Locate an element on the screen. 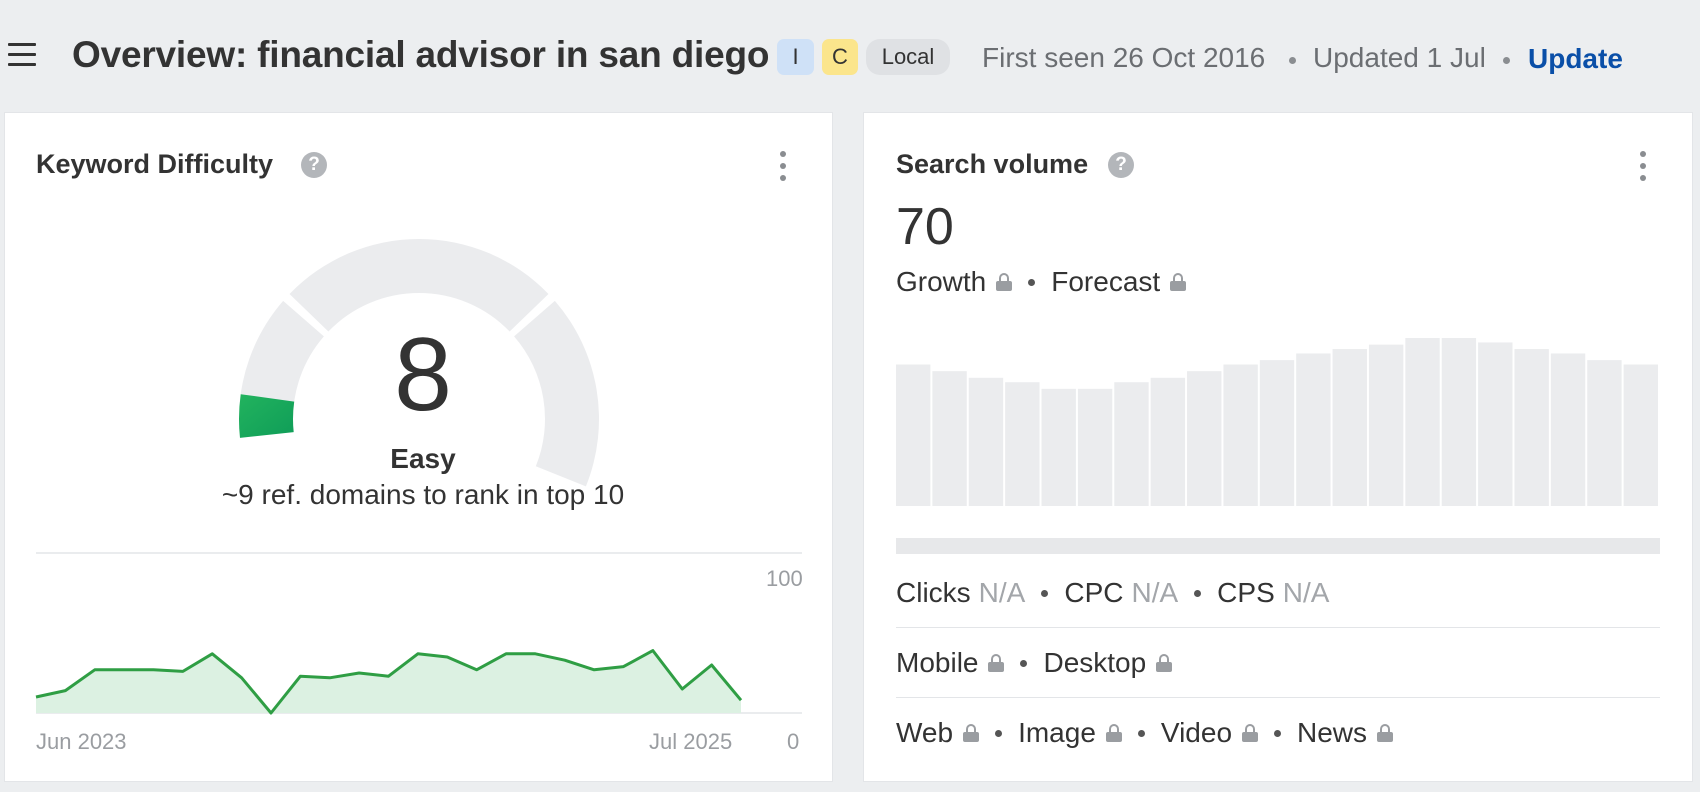 This screenshot has width=1700, height=792. update-link: Update is located at coordinates (1575, 59).